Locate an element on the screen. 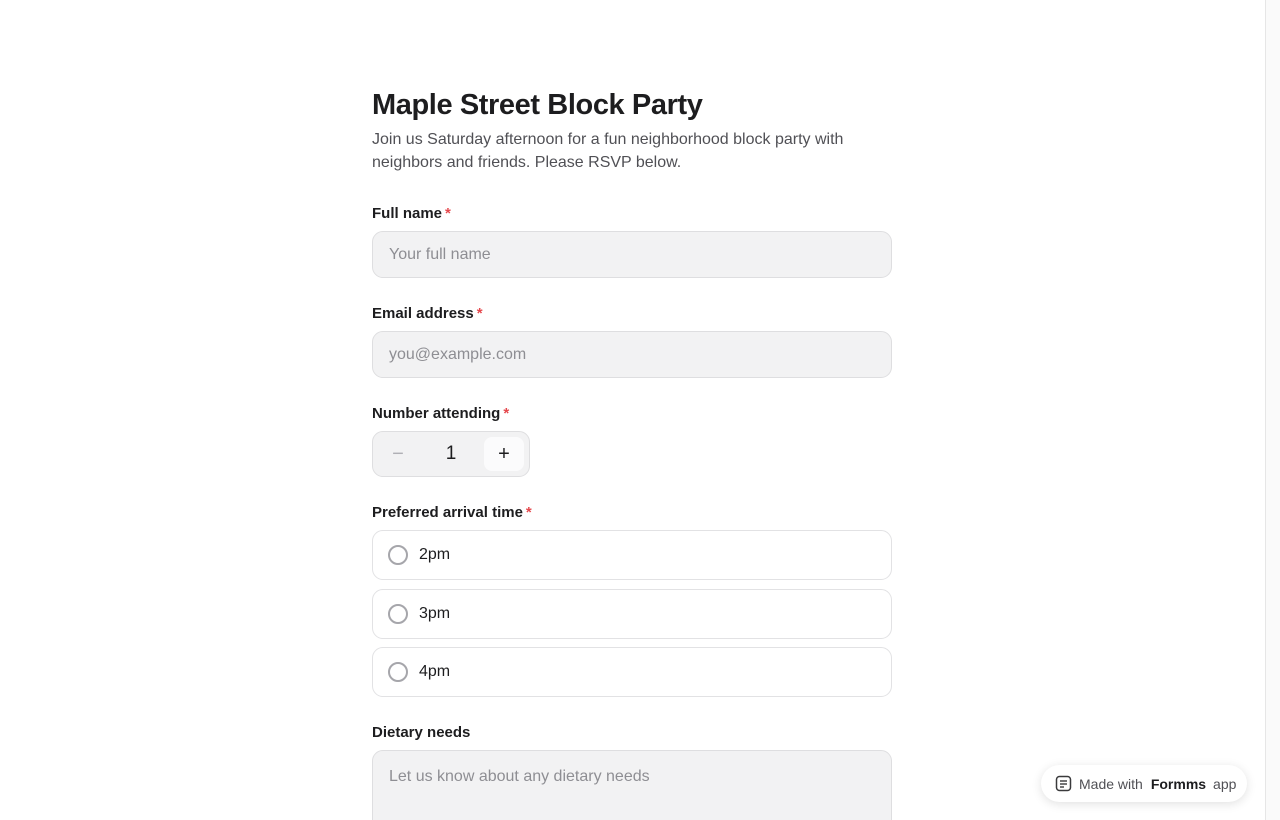 Image resolution: width=1280 pixels, height=820 pixels. full-name-label: Full name * is located at coordinates (411, 213).